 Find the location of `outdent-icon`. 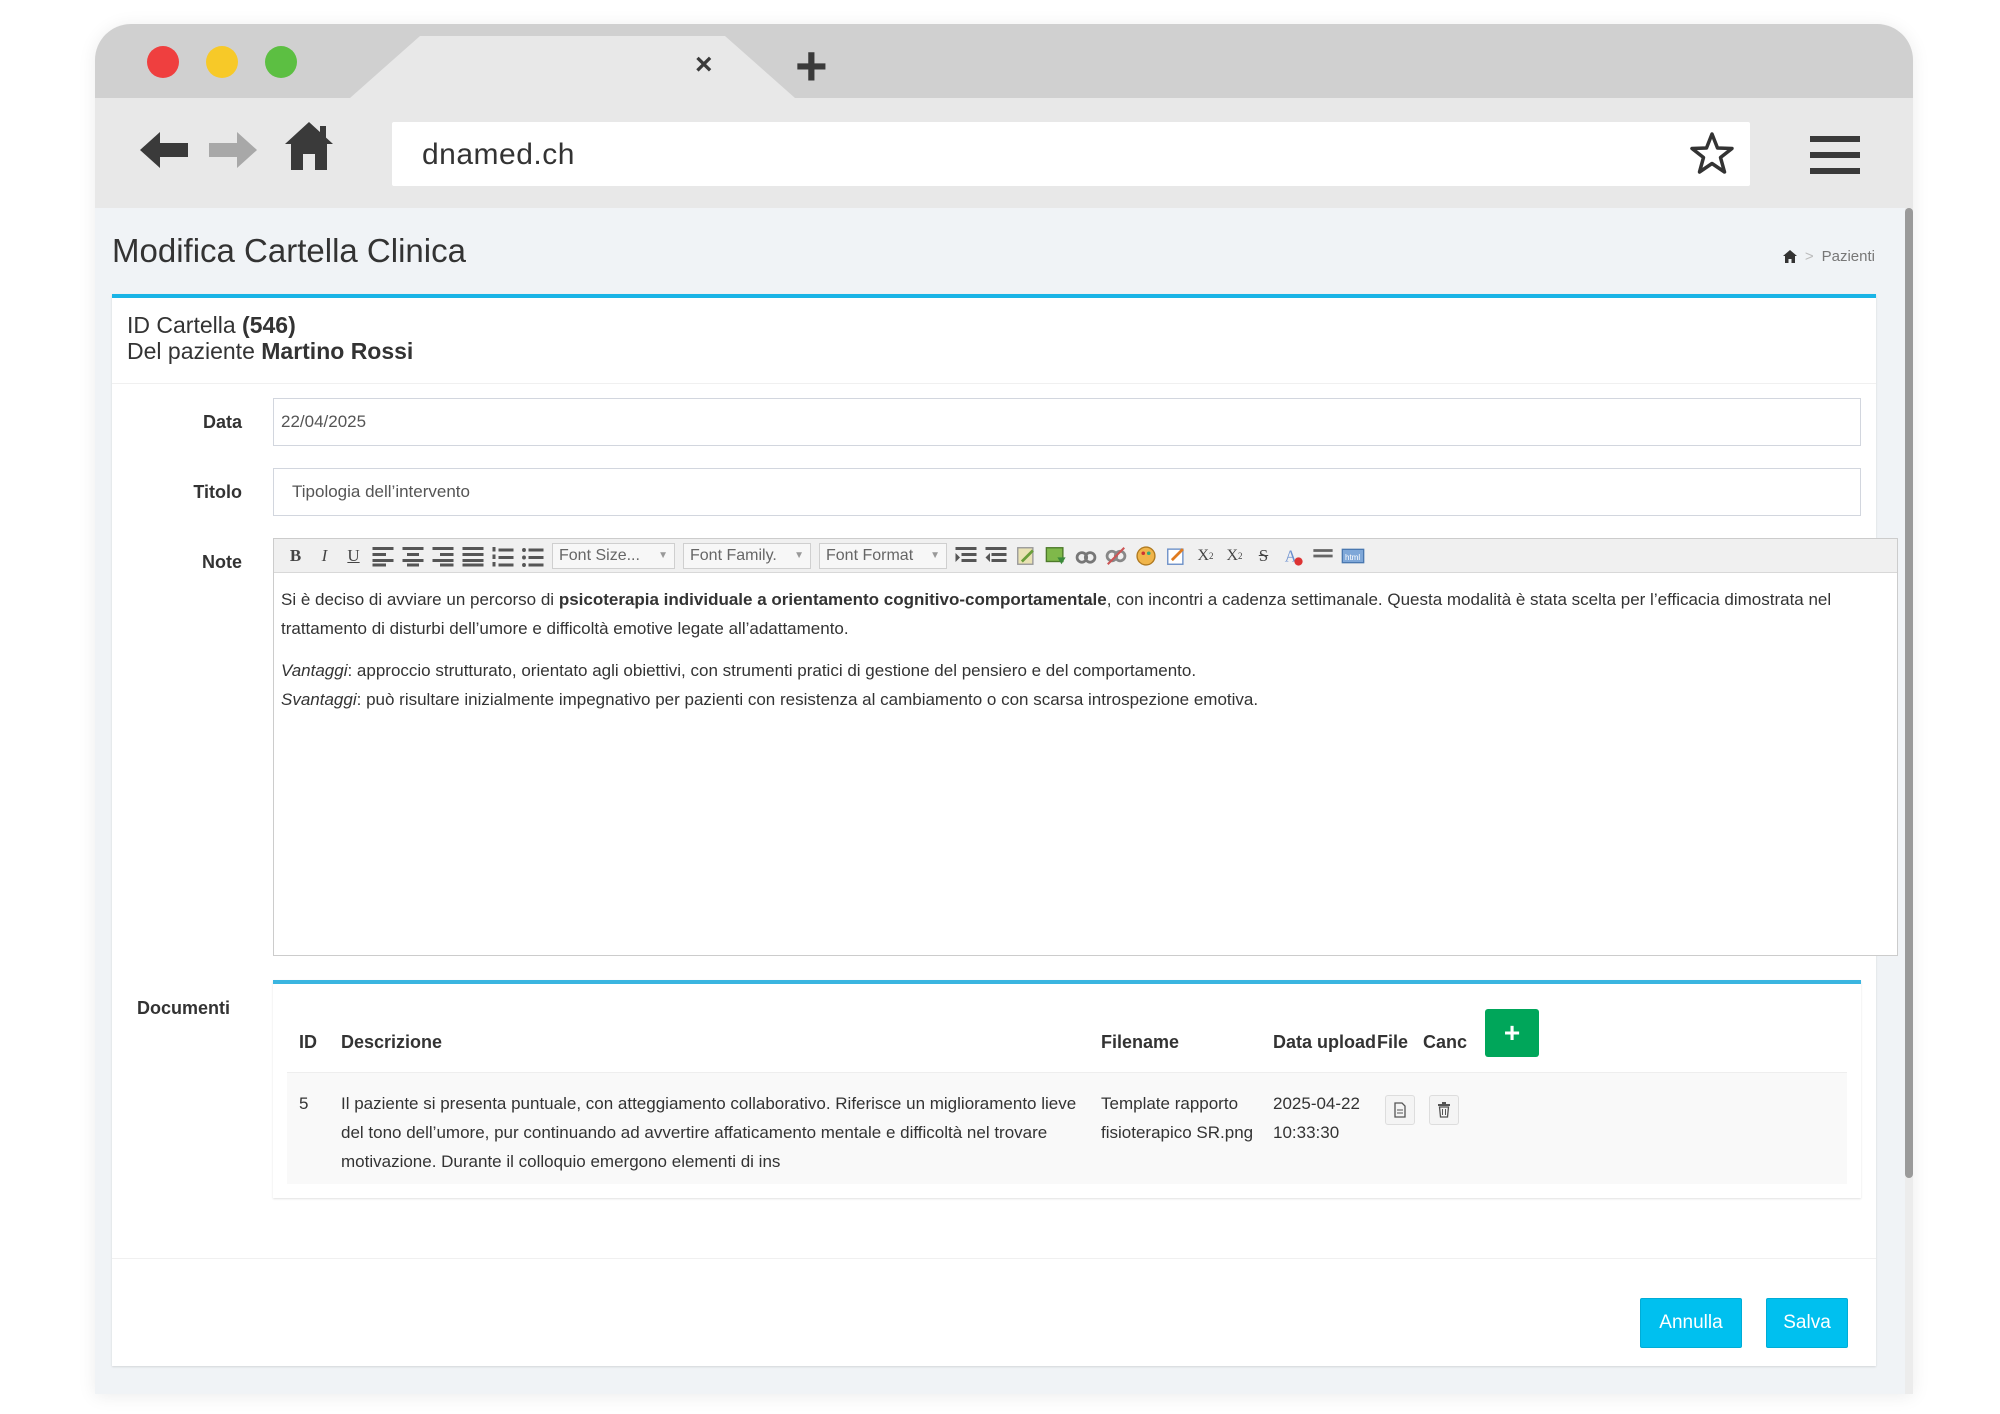

outdent-icon is located at coordinates (966, 556).